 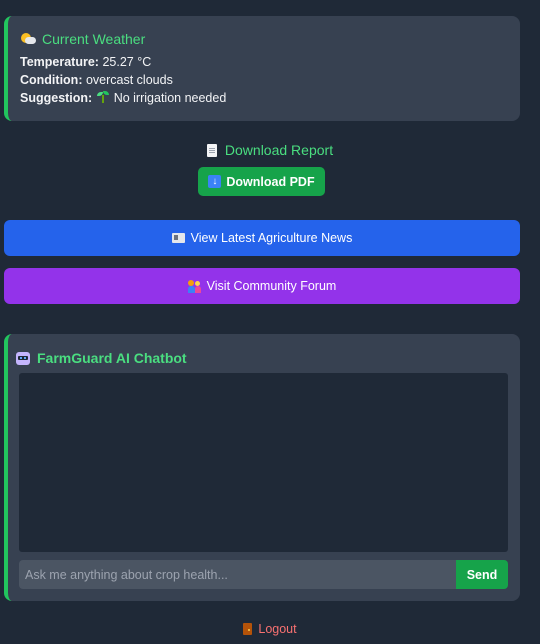 What do you see at coordinates (270, 181) in the screenshot?
I see `download-pdf-label: Download PDF` at bounding box center [270, 181].